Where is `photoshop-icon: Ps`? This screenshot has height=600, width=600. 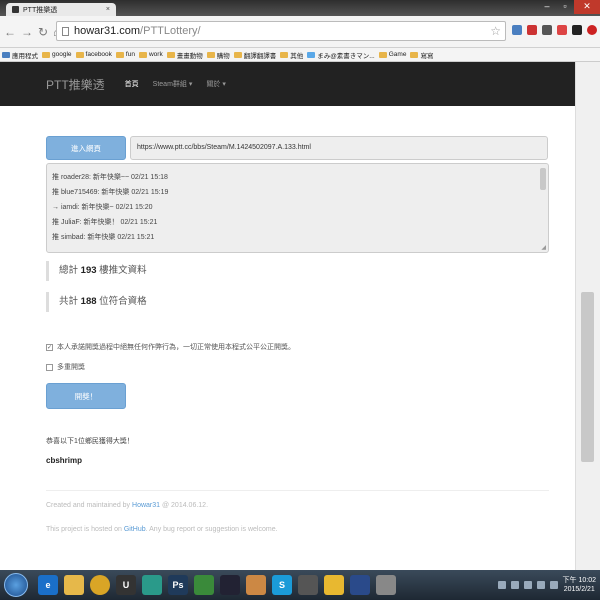
photoshop-icon: Ps is located at coordinates (178, 585).